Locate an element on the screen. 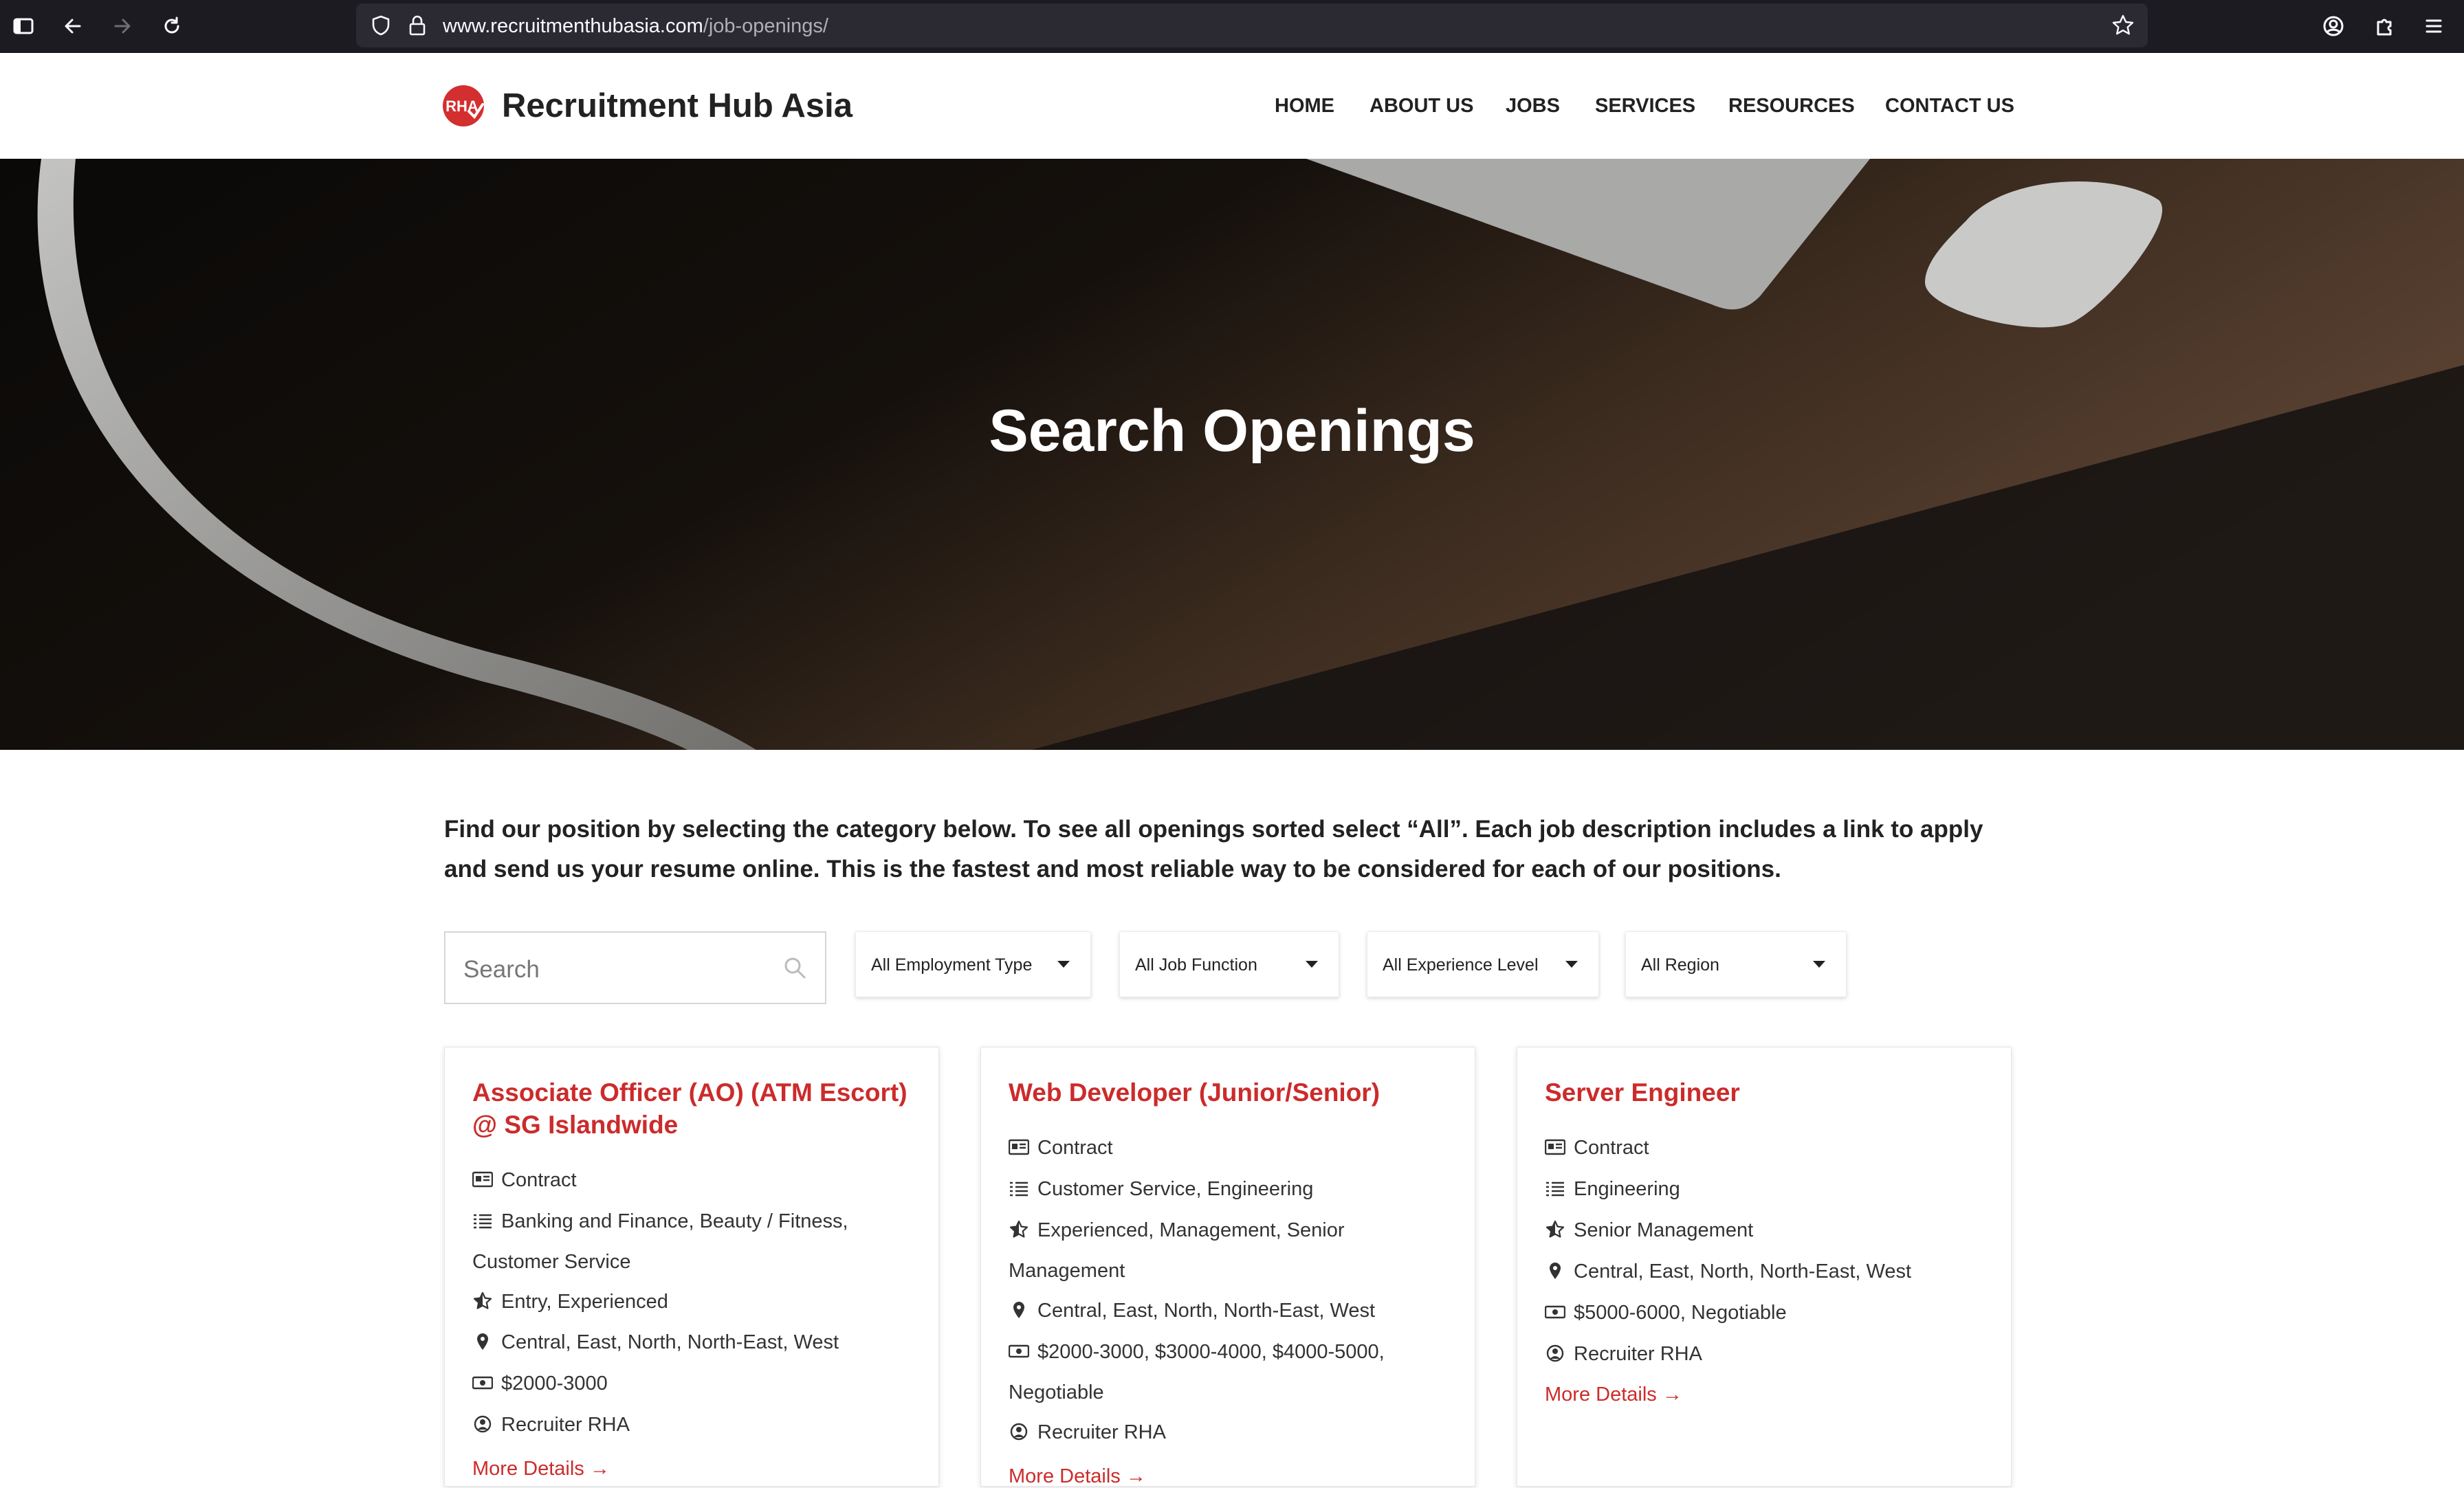 The width and height of the screenshot is (2464, 1488). nav-resources: RESOURCES is located at coordinates (1791, 106).